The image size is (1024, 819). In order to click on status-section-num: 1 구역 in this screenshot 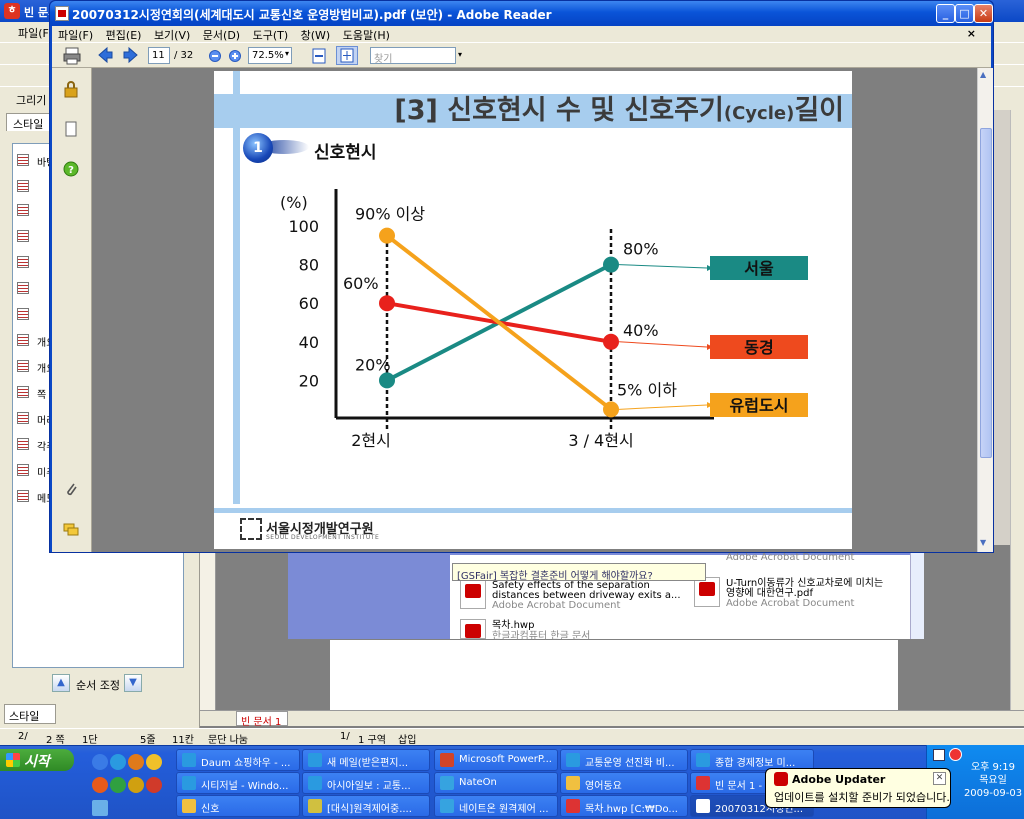, I will do `click(372, 740)`.